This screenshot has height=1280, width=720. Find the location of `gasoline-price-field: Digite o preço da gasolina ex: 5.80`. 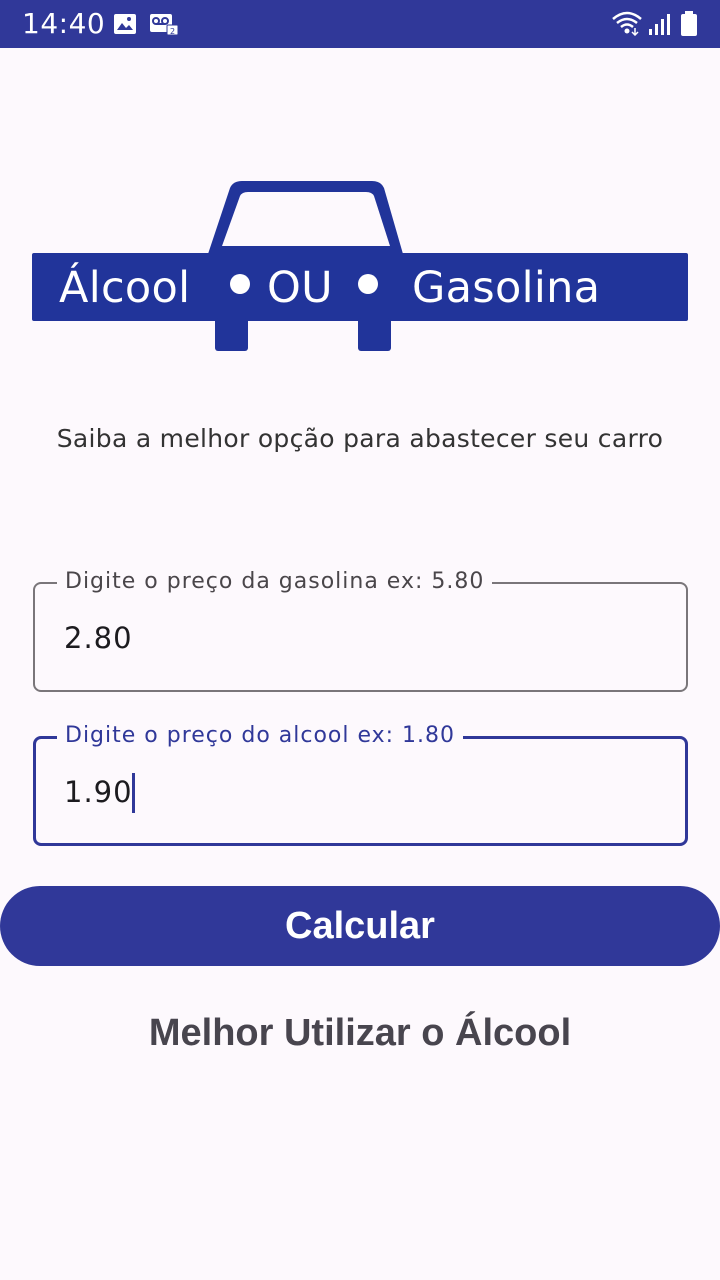

gasoline-price-field: Digite o preço da gasolina ex: 5.80 is located at coordinates (360, 630).